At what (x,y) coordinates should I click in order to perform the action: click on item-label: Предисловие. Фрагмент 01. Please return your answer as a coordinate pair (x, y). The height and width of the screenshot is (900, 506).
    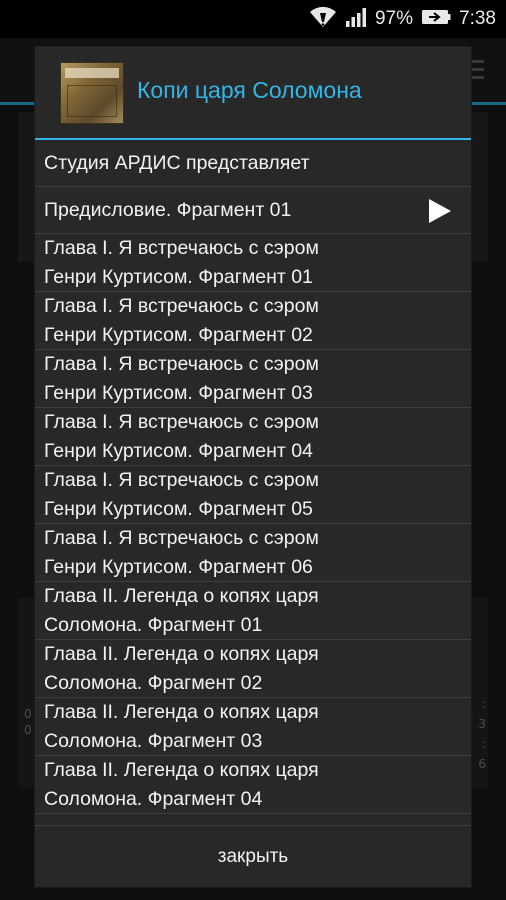
    Looking at the image, I should click on (168, 210).